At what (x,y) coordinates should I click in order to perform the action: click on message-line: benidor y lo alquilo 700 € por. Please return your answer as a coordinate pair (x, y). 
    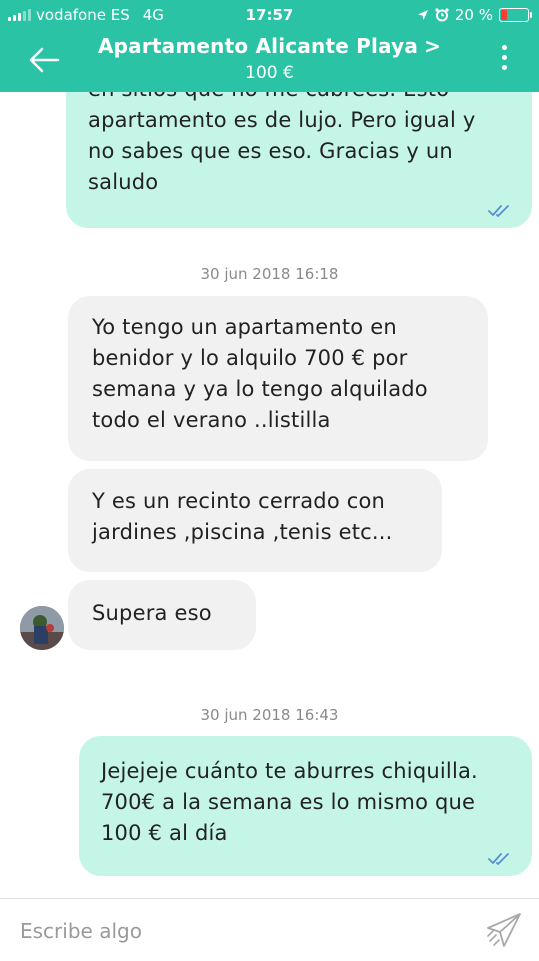
    Looking at the image, I should click on (250, 358).